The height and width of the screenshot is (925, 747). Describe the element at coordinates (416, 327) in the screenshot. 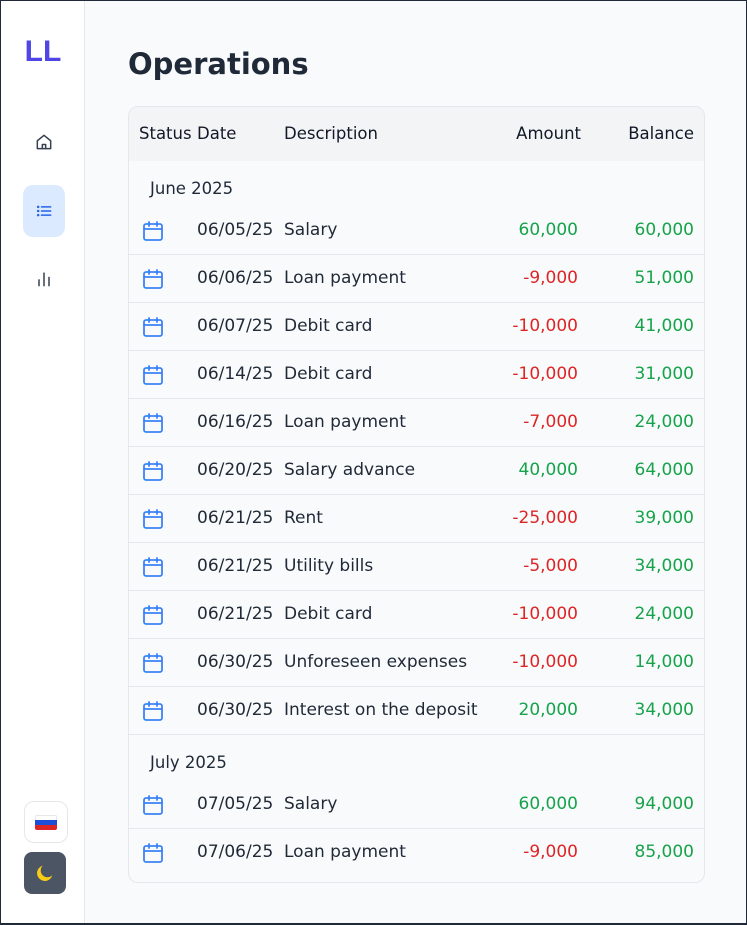

I see `table-row: 06/07/25 Debit card -10,000 41,000` at that location.